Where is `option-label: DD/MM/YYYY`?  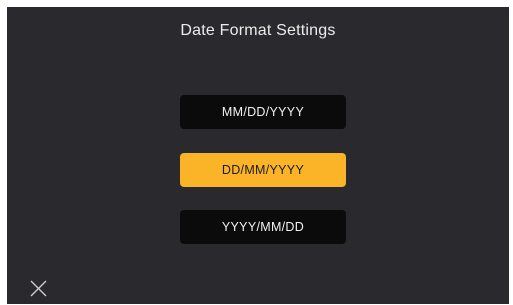 option-label: DD/MM/YYYY is located at coordinates (263, 170).